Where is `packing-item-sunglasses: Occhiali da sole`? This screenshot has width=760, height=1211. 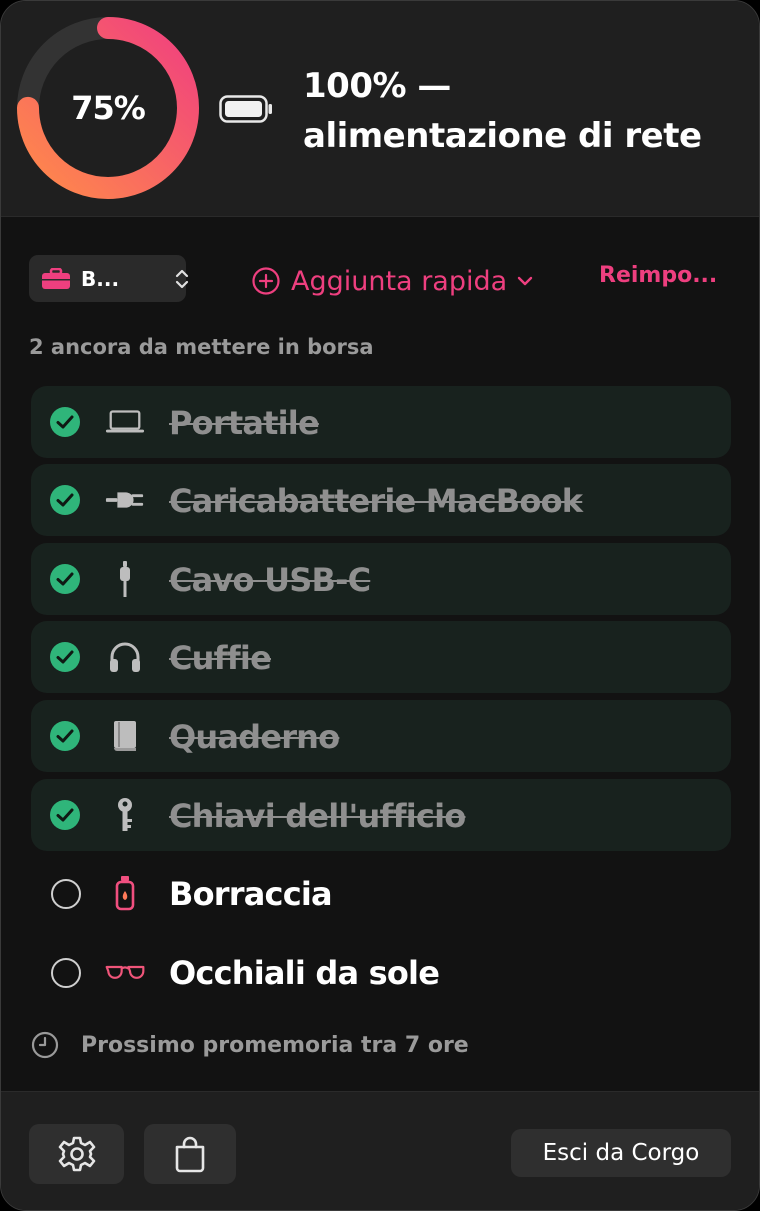 packing-item-sunglasses: Occhiali da sole is located at coordinates (381, 972).